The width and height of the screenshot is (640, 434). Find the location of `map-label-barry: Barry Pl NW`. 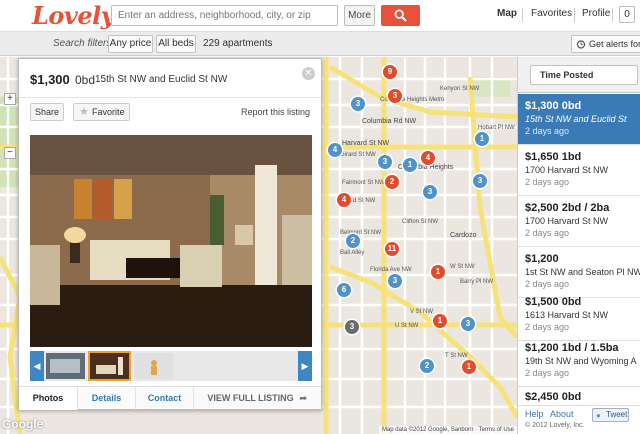

map-label-barry: Barry Pl NW is located at coordinates (476, 282).